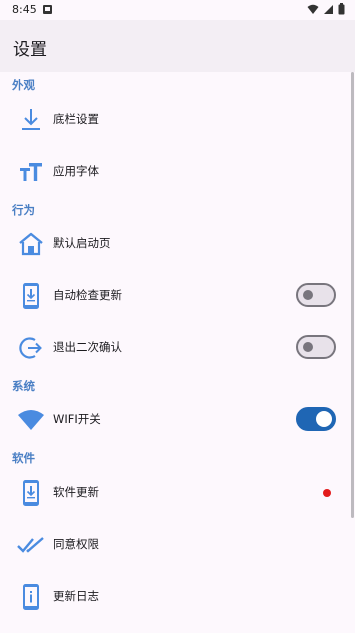  Describe the element at coordinates (87, 347) in the screenshot. I see `setting-label: 退出二次确认` at that location.